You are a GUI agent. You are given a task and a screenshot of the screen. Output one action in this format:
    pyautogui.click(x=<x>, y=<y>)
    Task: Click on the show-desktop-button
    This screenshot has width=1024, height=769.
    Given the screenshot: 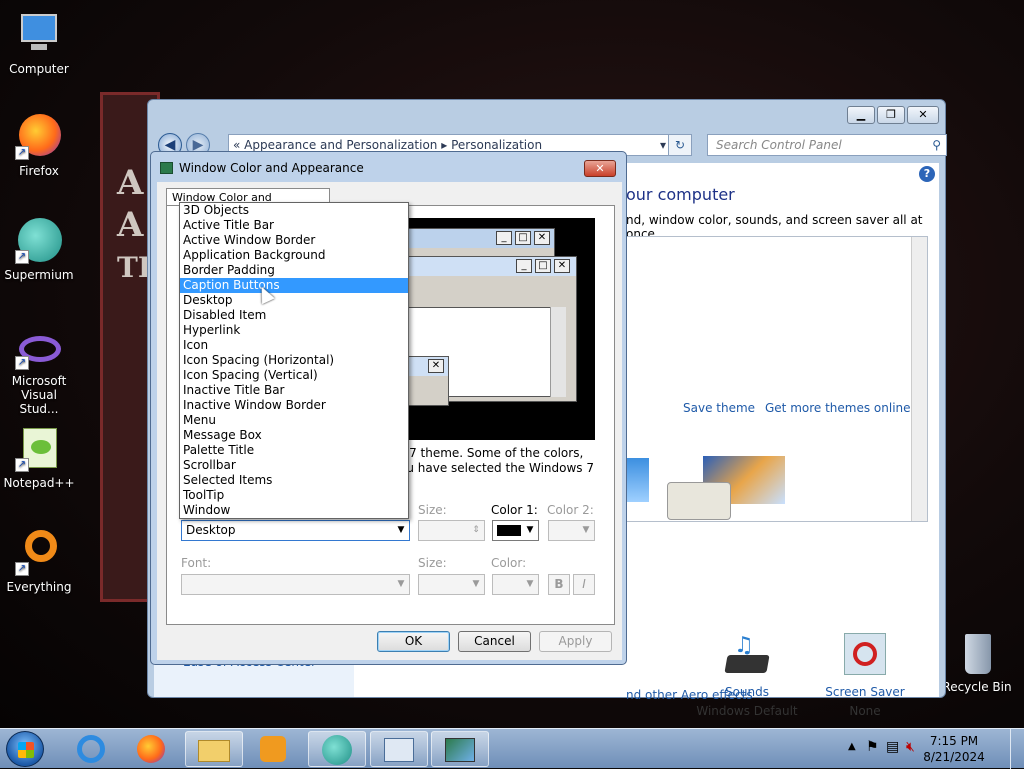 What is the action you would take?
    pyautogui.click(x=1017, y=749)
    